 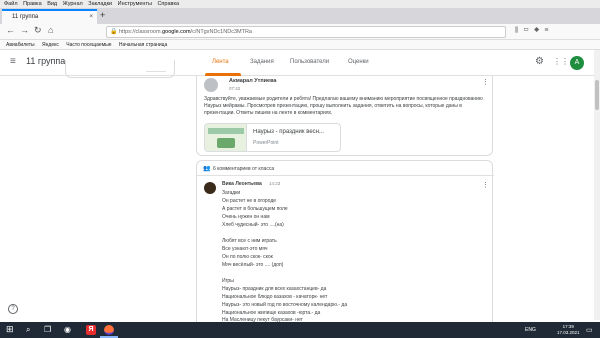 I want to click on comment-line: Хлеб чудесный- это ....(на), so click(x=253, y=225).